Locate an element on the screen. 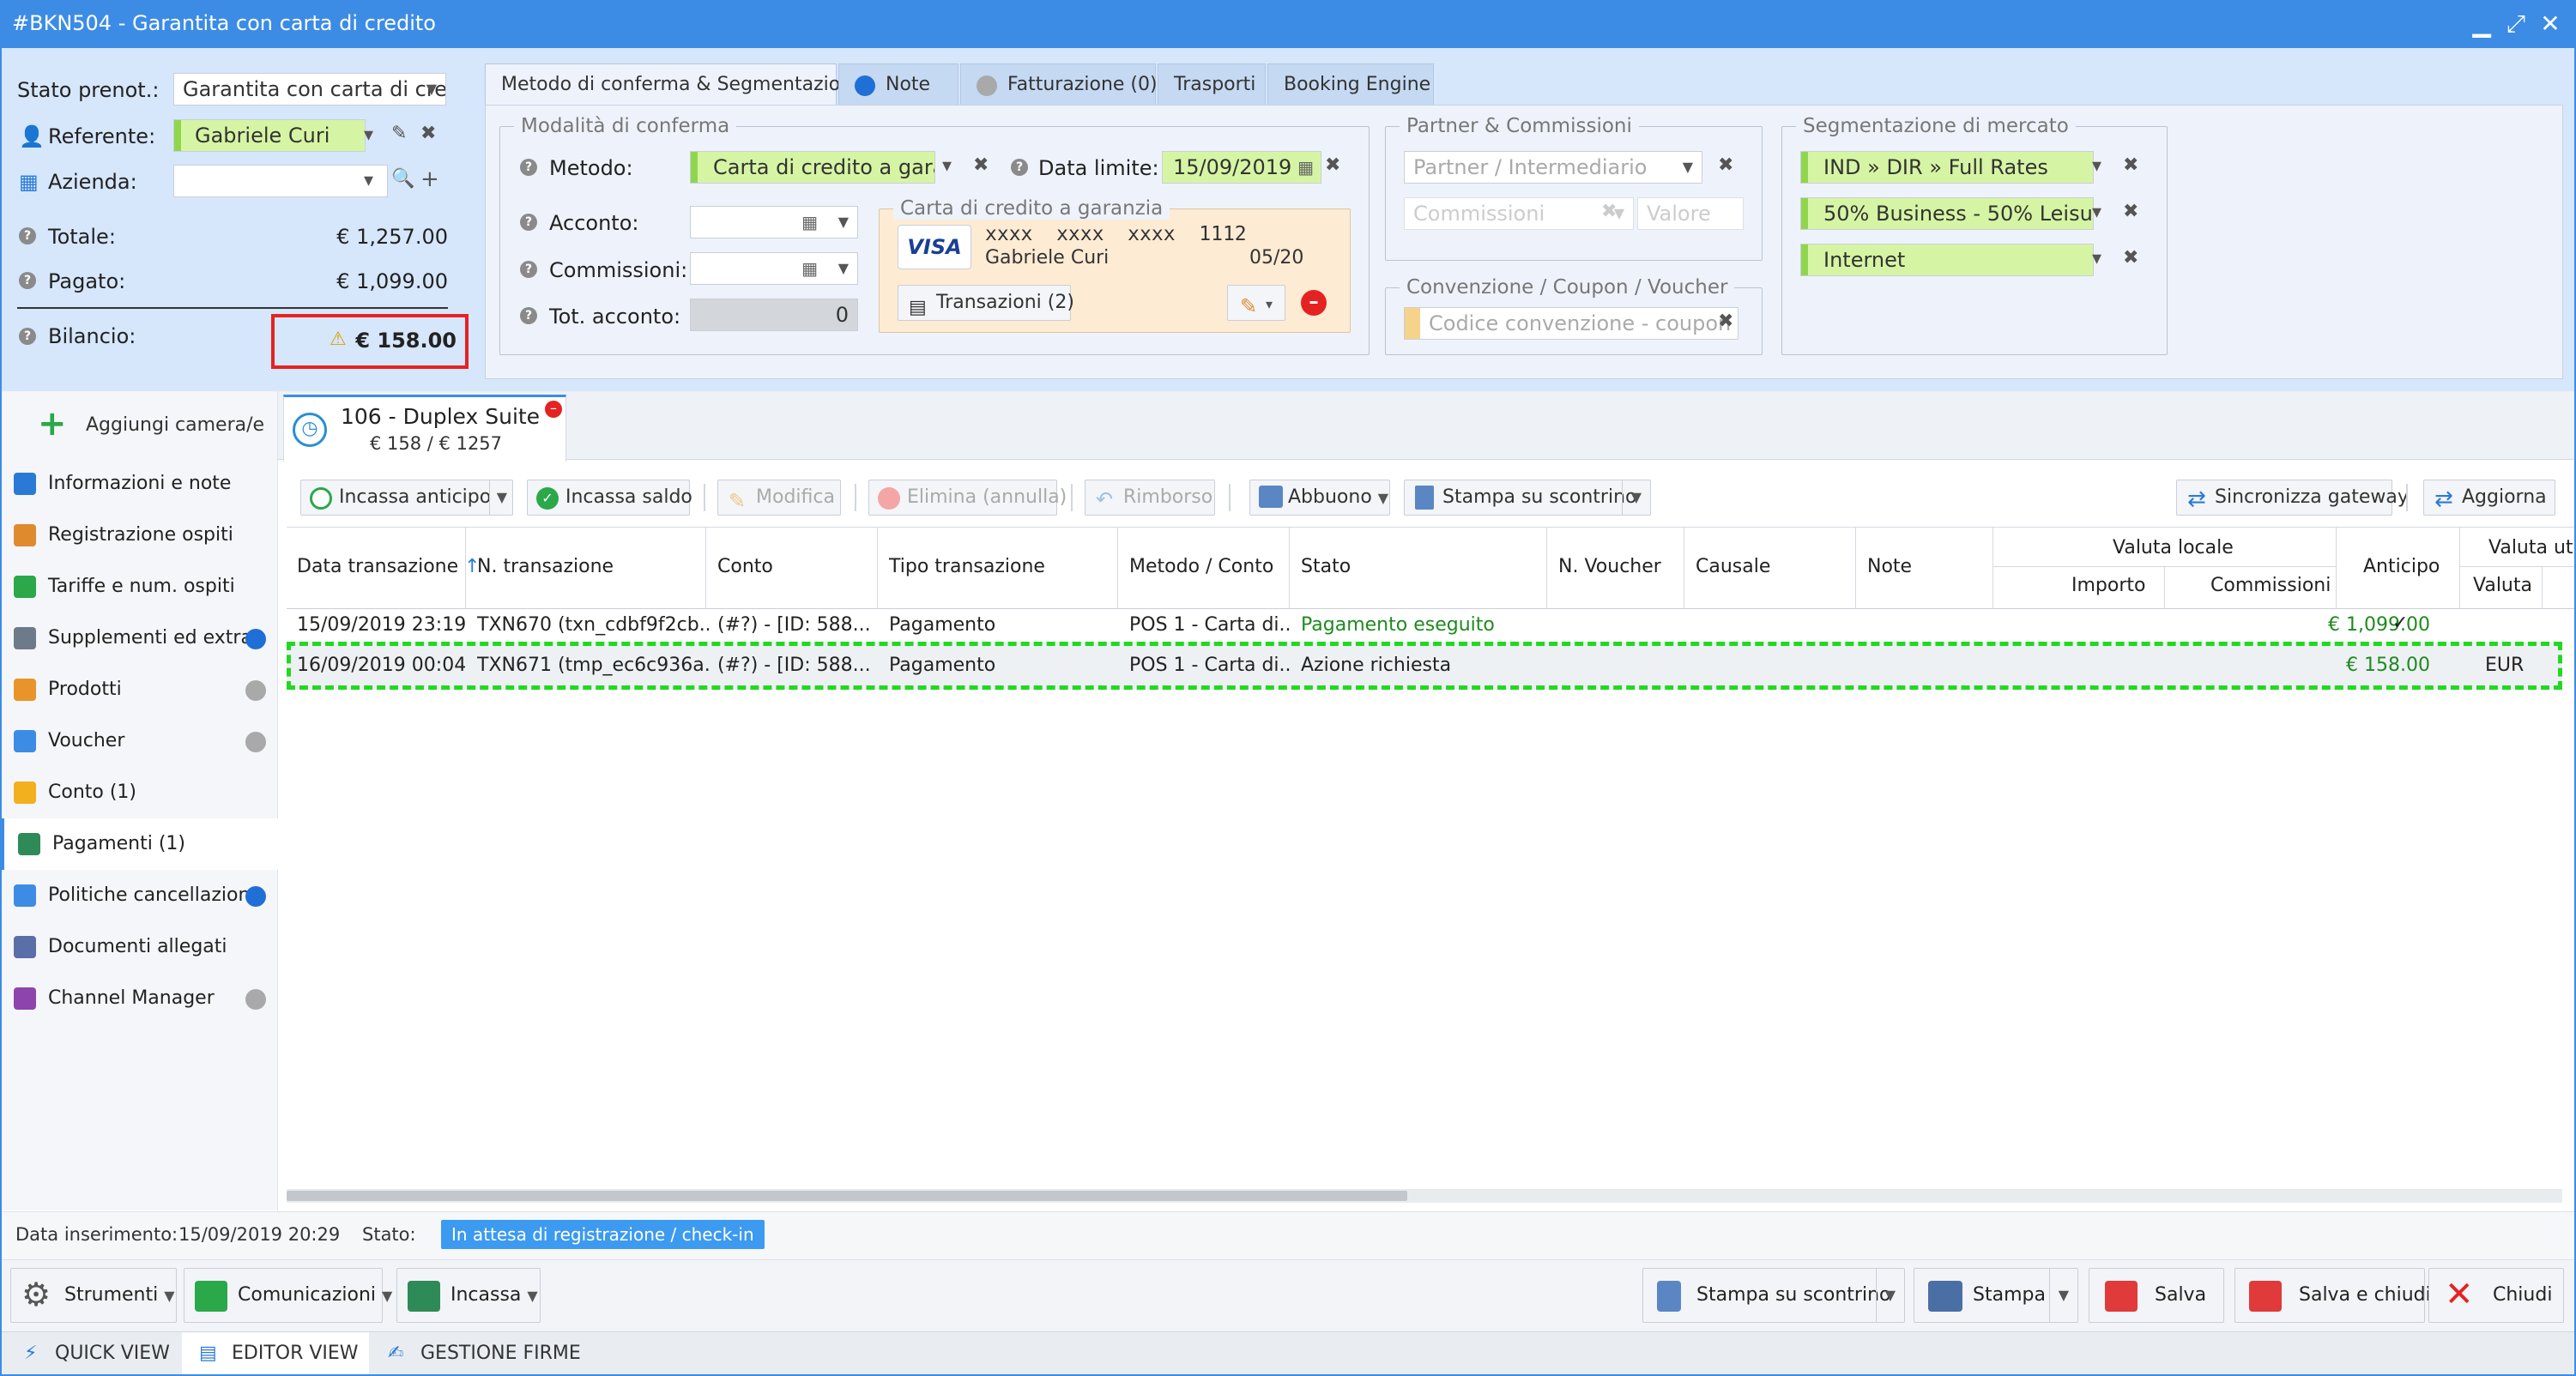 The image size is (2576, 1376). maximize-icon: ⤢ is located at coordinates (2516, 24).